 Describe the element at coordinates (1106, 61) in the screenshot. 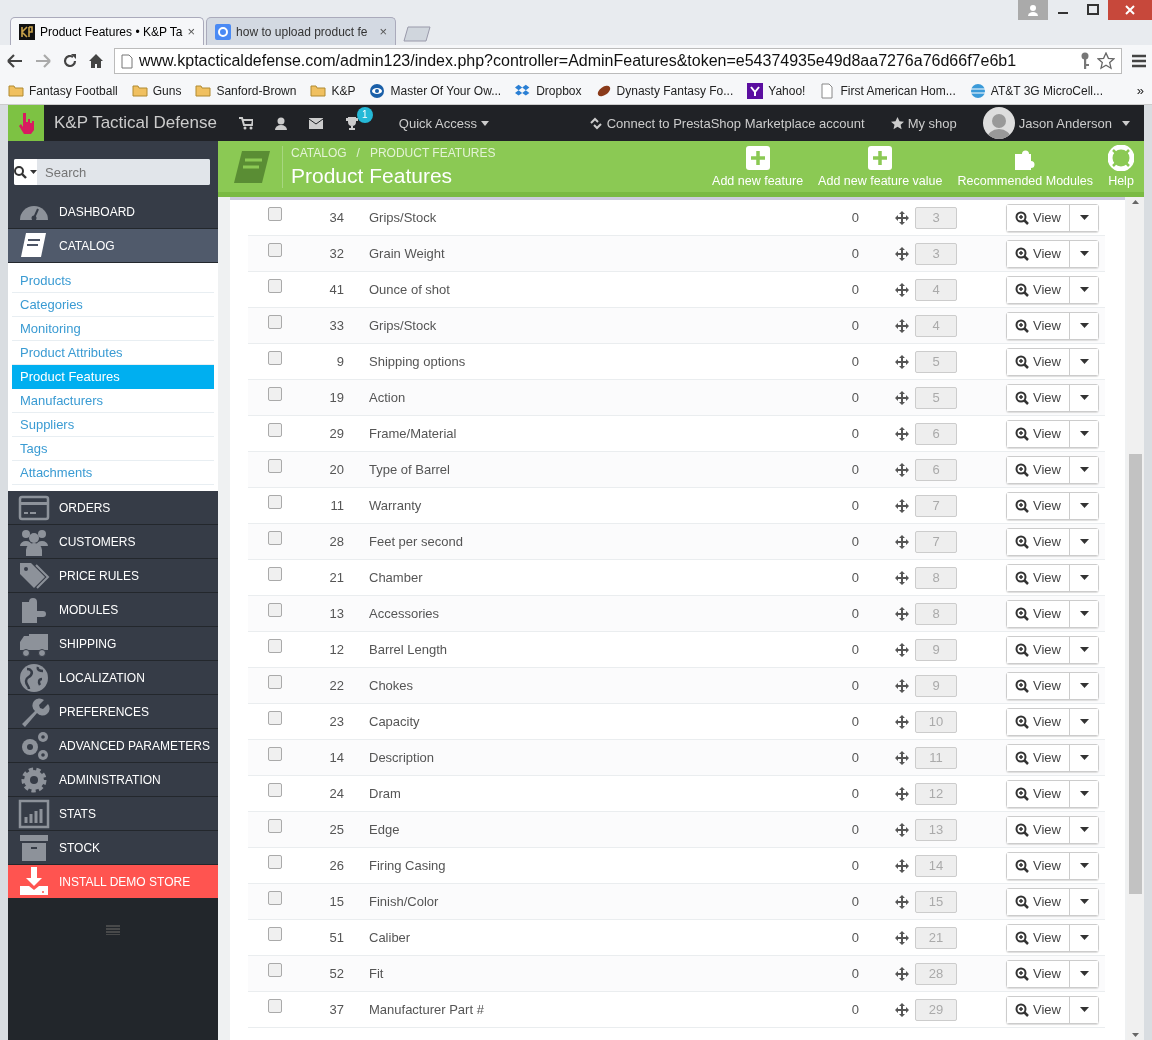

I see `star-icon` at that location.